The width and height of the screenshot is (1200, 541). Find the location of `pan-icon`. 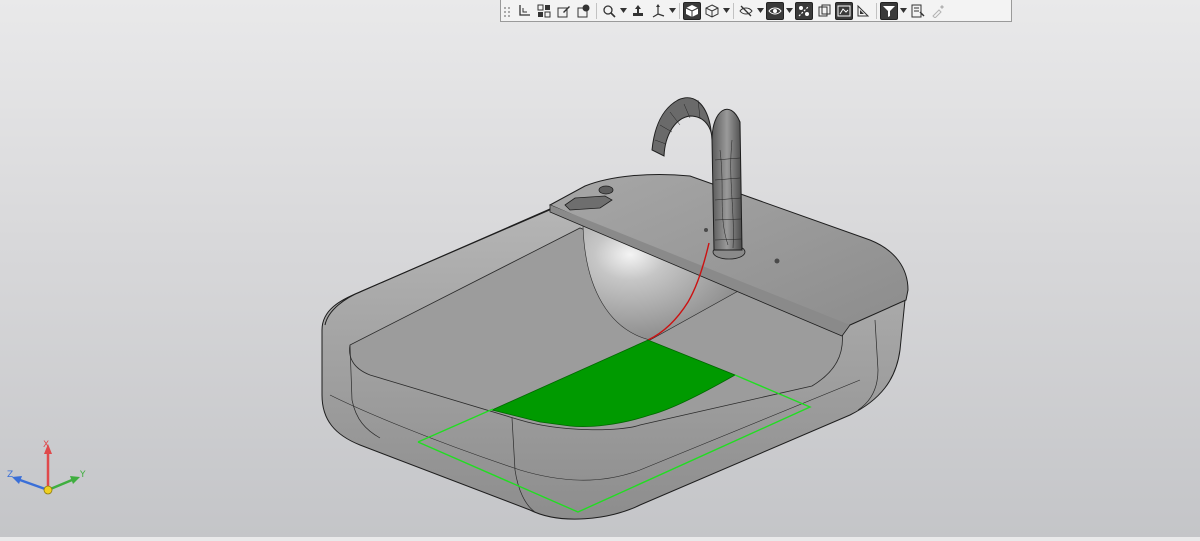

pan-icon is located at coordinates (638, 10).